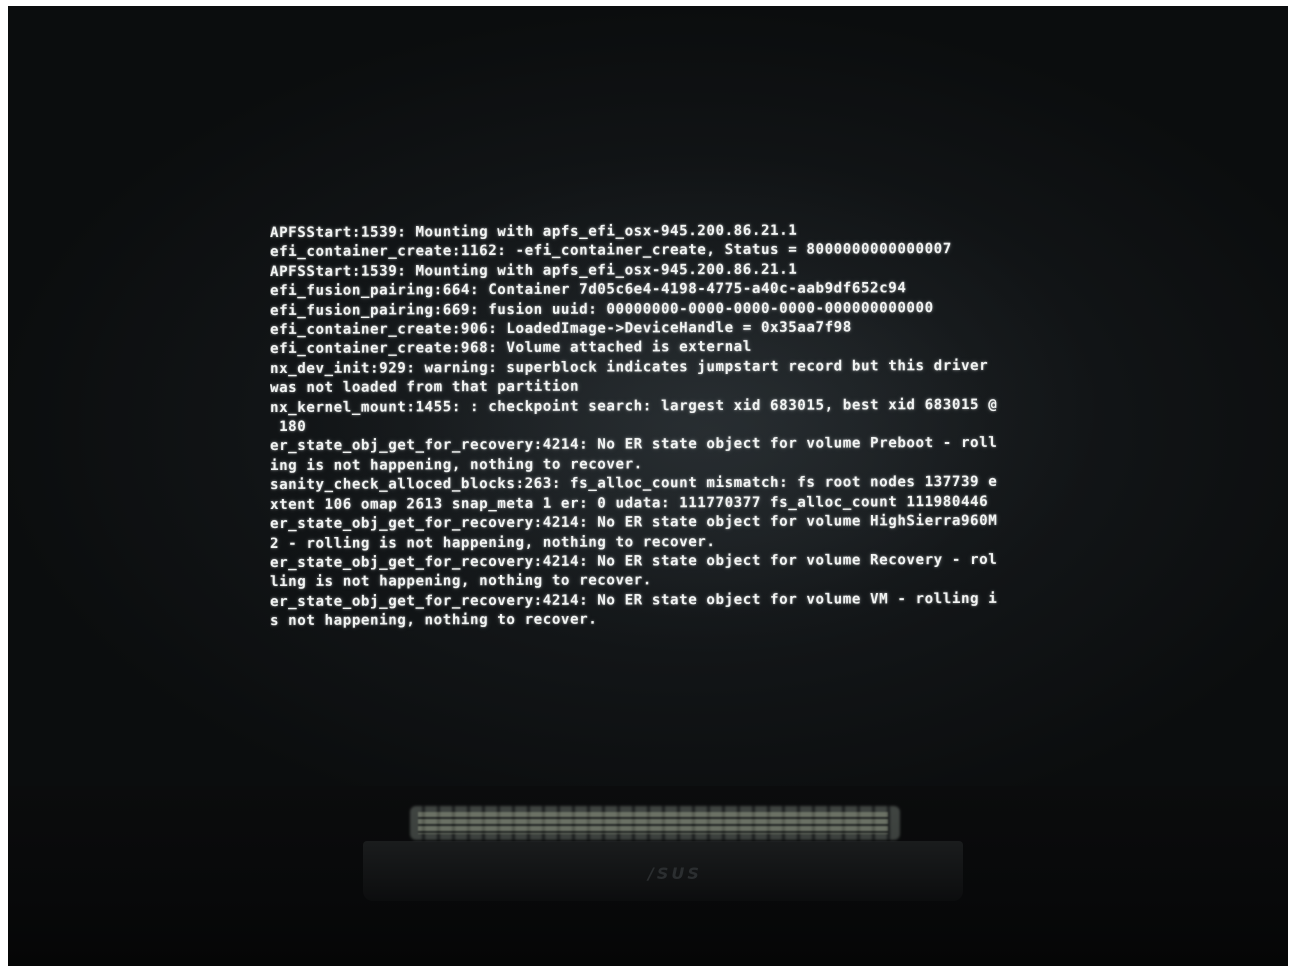 The image size is (1289, 970). Describe the element at coordinates (434, 620) in the screenshot. I see `console-line: s not happening, nothing to recover.` at that location.